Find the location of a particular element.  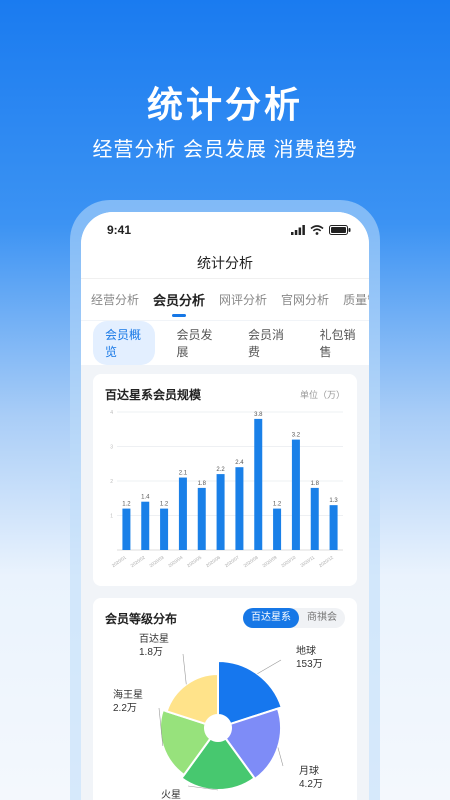

x-tick-label: 2020/08 is located at coordinates (251, 561).